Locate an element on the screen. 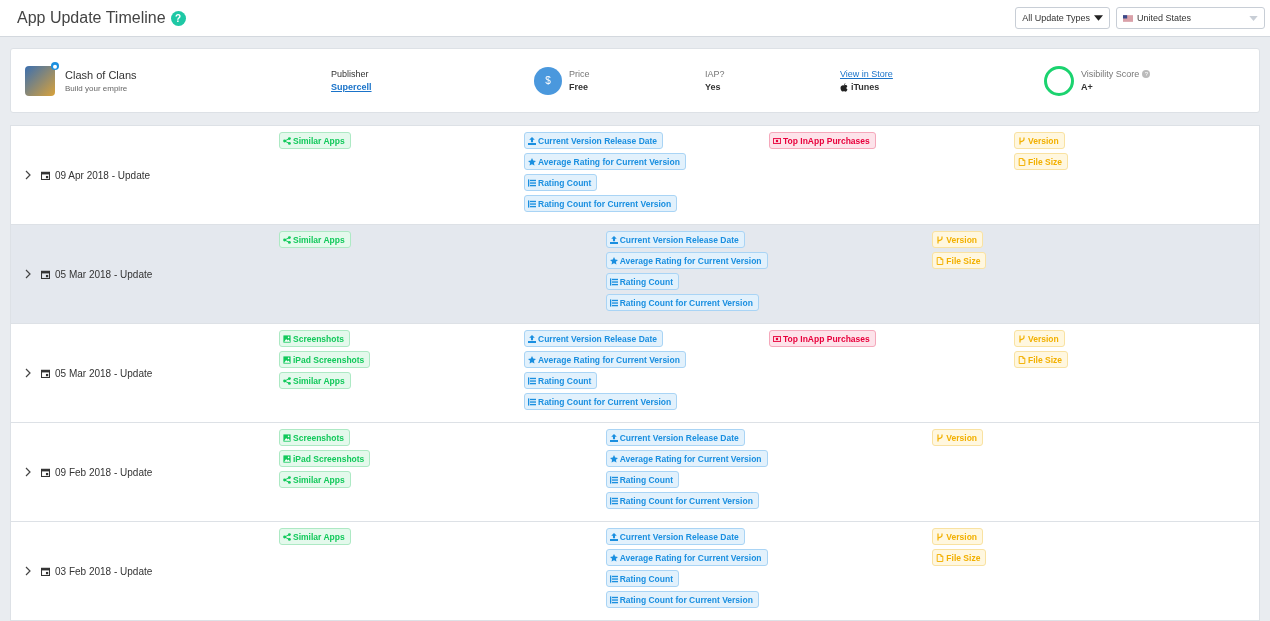  score-ring is located at coordinates (1059, 80).